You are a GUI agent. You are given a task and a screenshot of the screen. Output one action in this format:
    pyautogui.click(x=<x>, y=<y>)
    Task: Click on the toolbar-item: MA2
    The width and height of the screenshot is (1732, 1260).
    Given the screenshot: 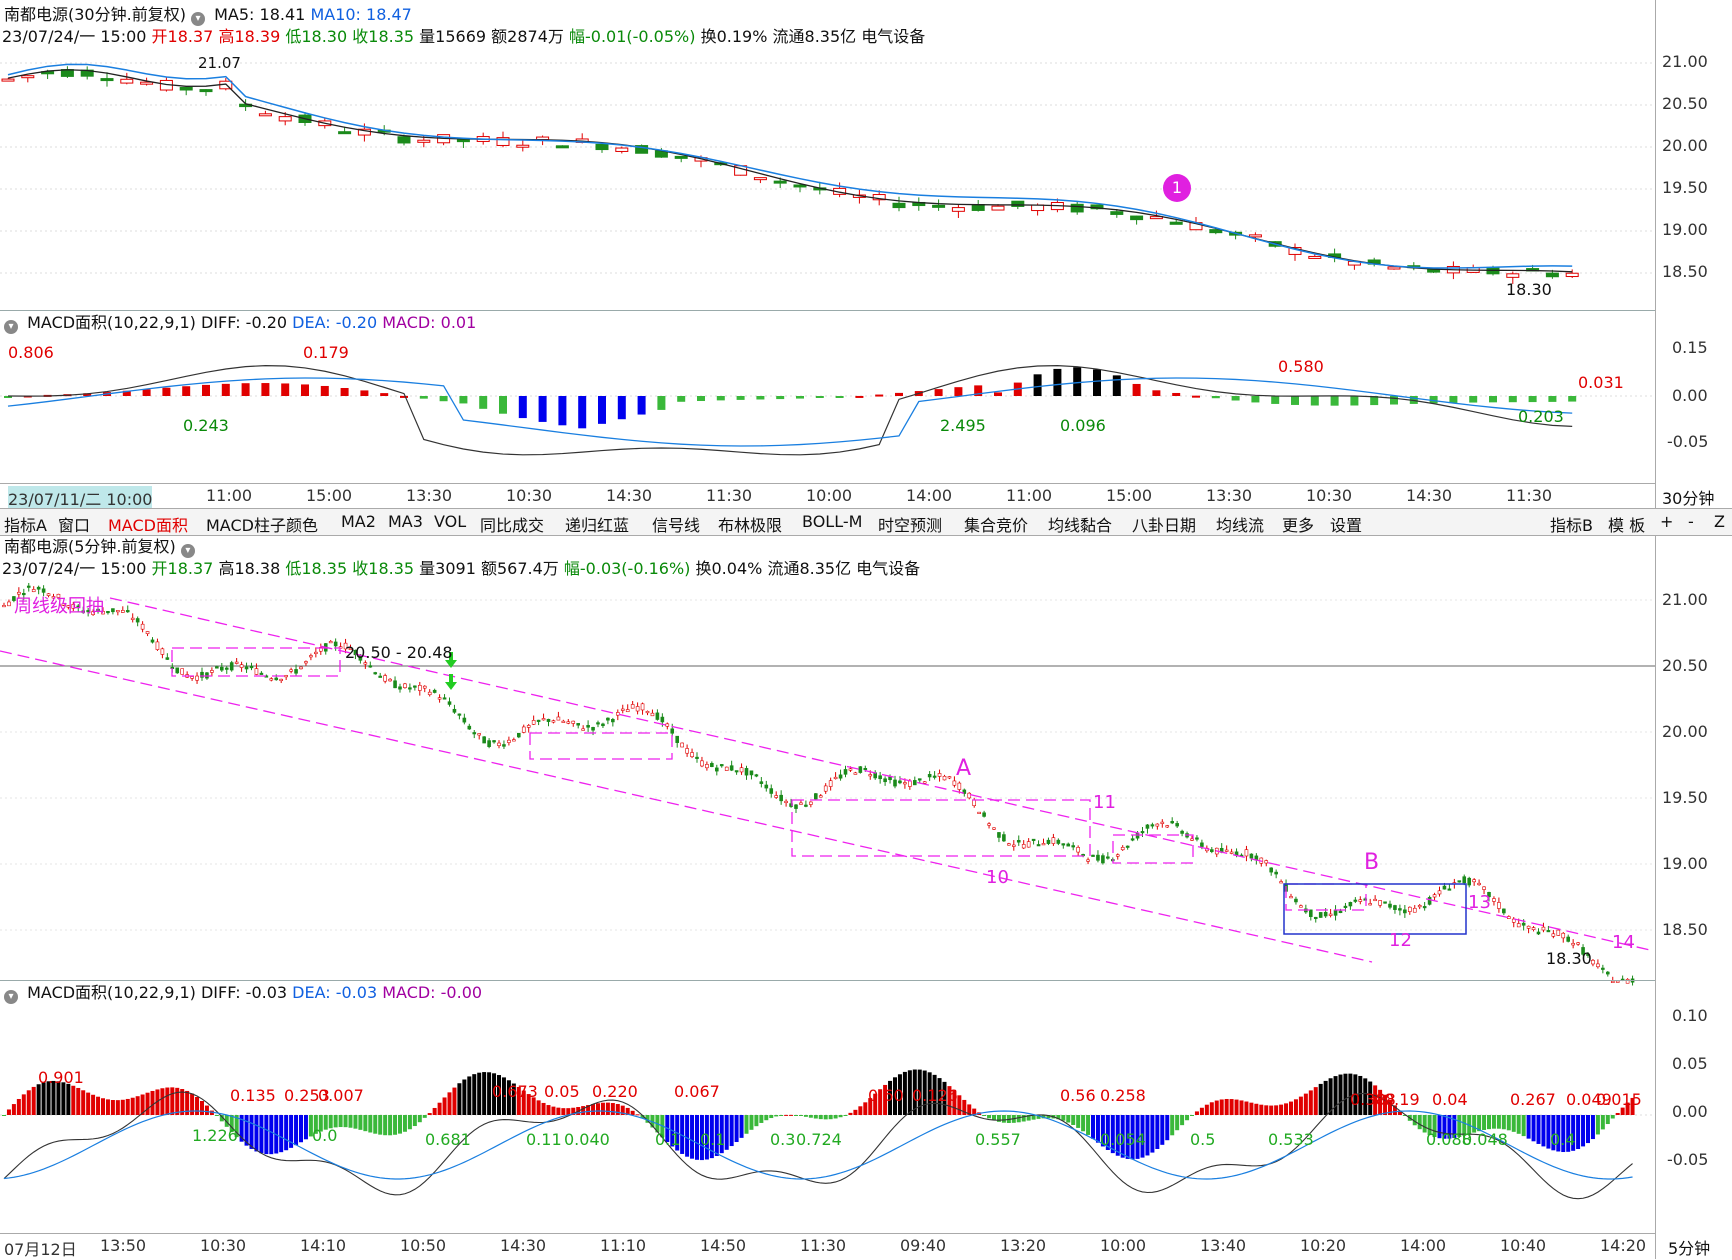 What is the action you would take?
    pyautogui.click(x=358, y=521)
    